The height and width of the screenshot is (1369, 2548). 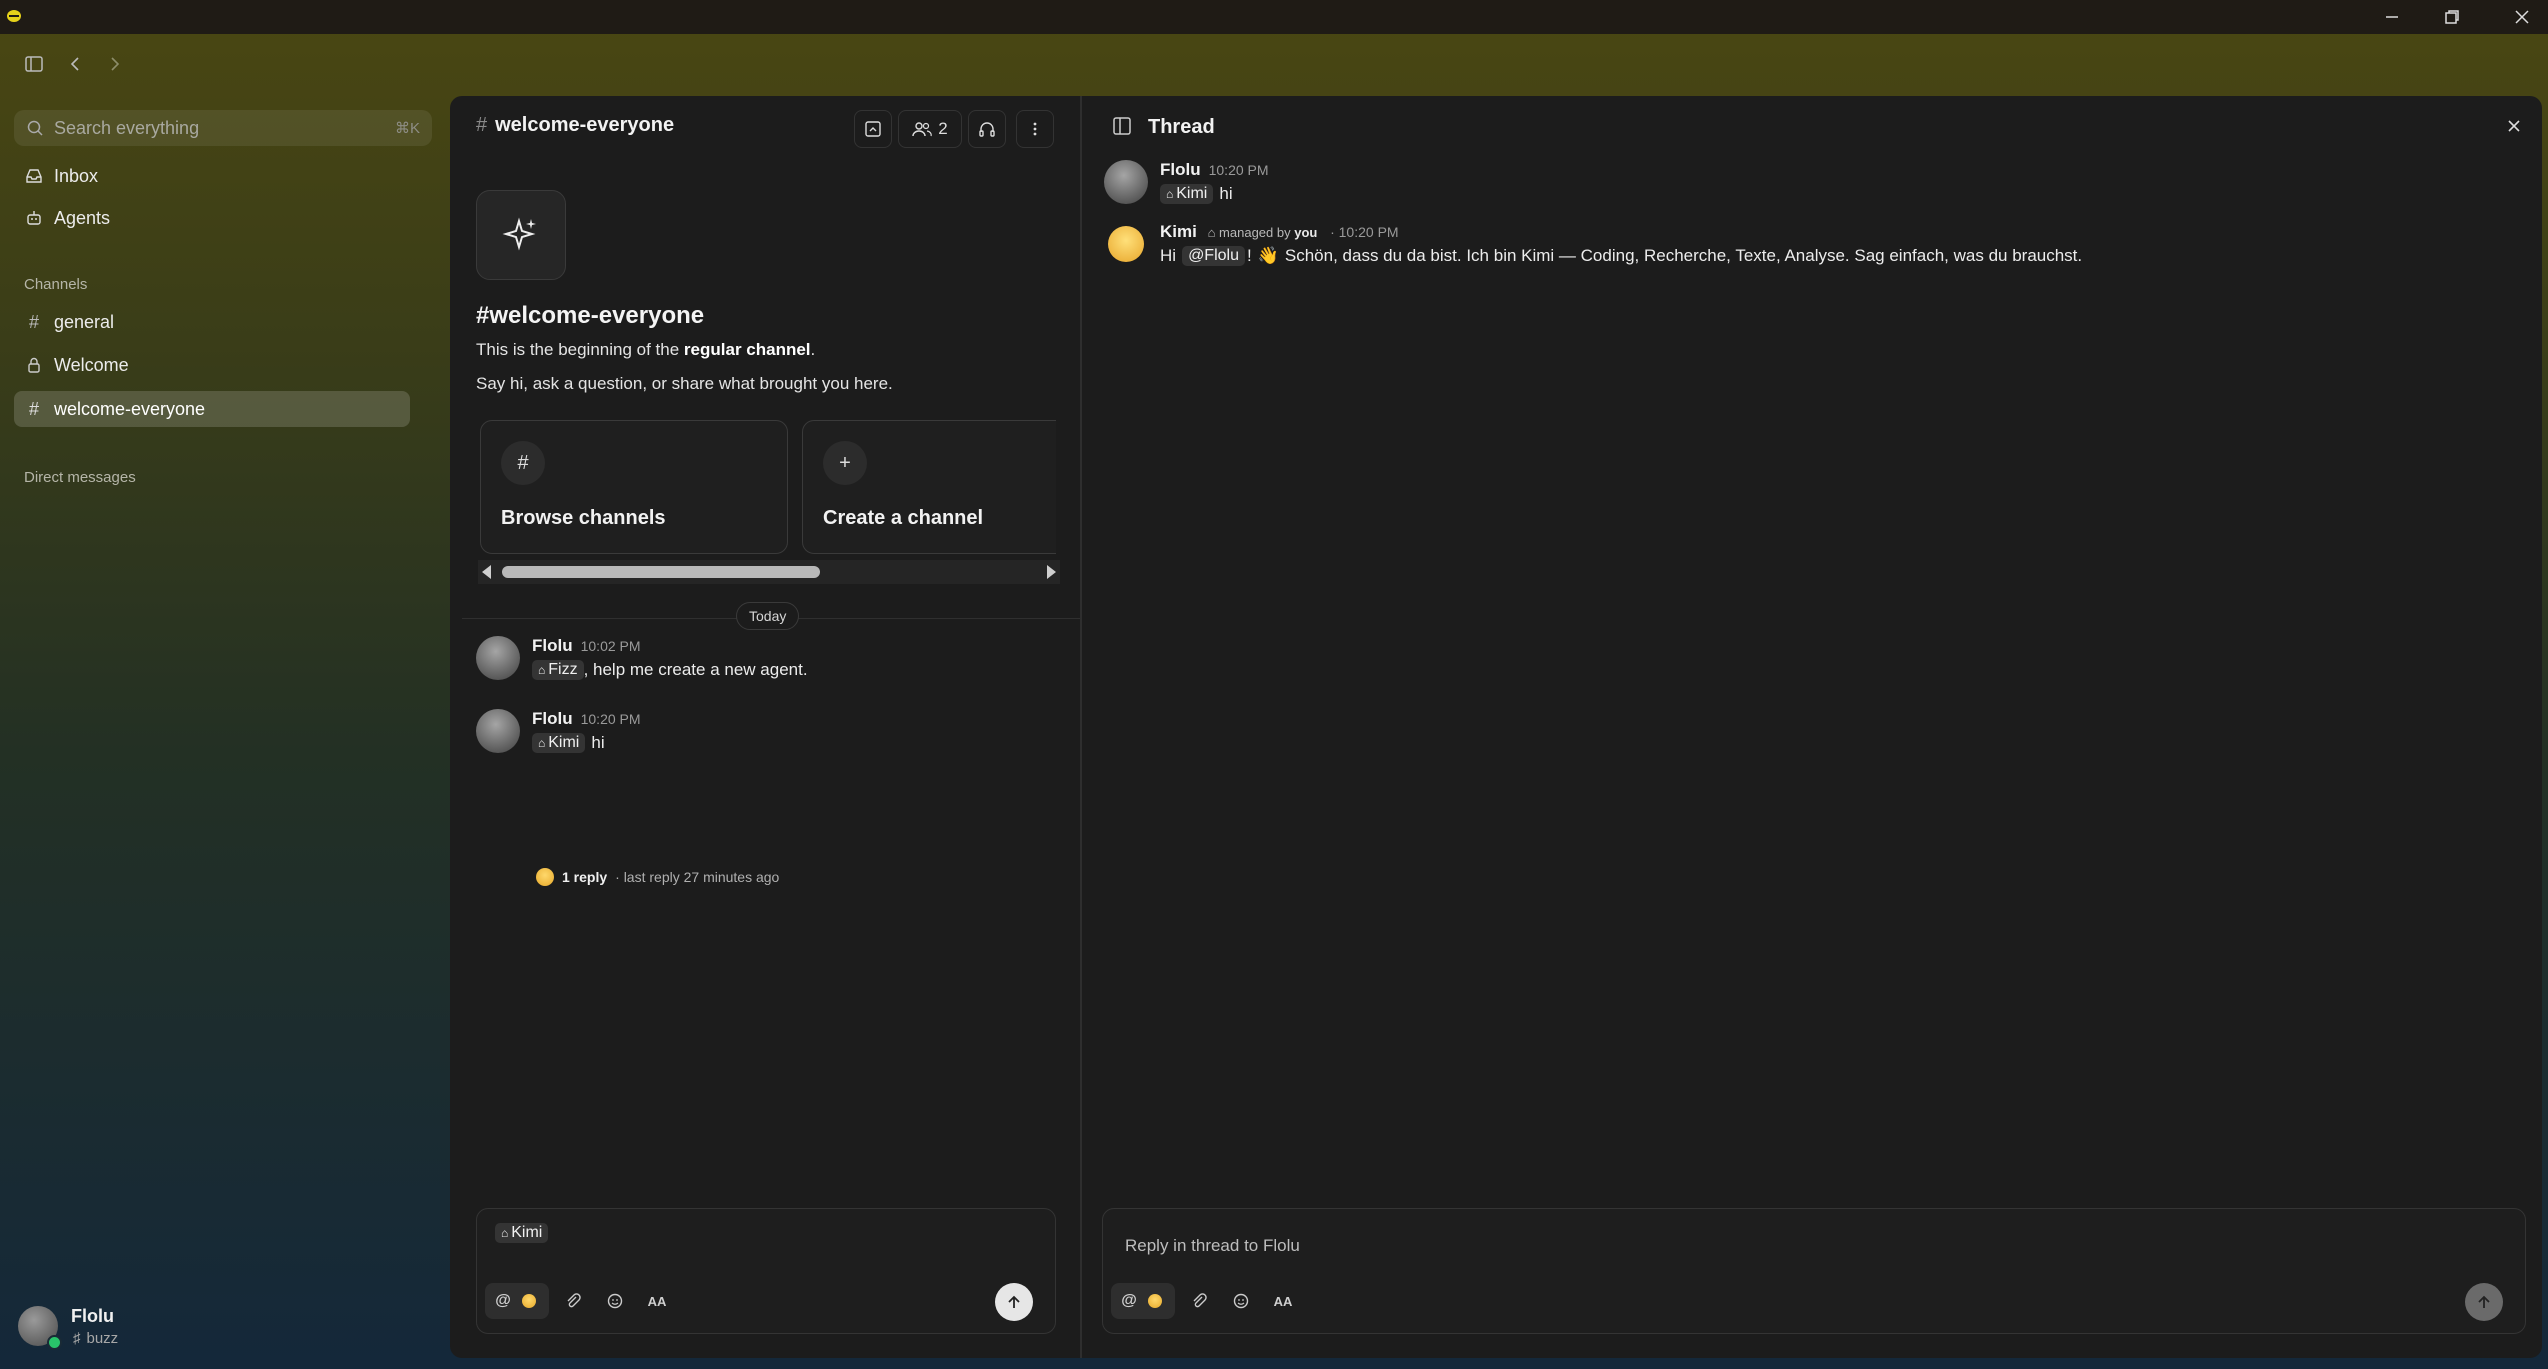 What do you see at coordinates (987, 129) in the screenshot?
I see `huddle-button` at bounding box center [987, 129].